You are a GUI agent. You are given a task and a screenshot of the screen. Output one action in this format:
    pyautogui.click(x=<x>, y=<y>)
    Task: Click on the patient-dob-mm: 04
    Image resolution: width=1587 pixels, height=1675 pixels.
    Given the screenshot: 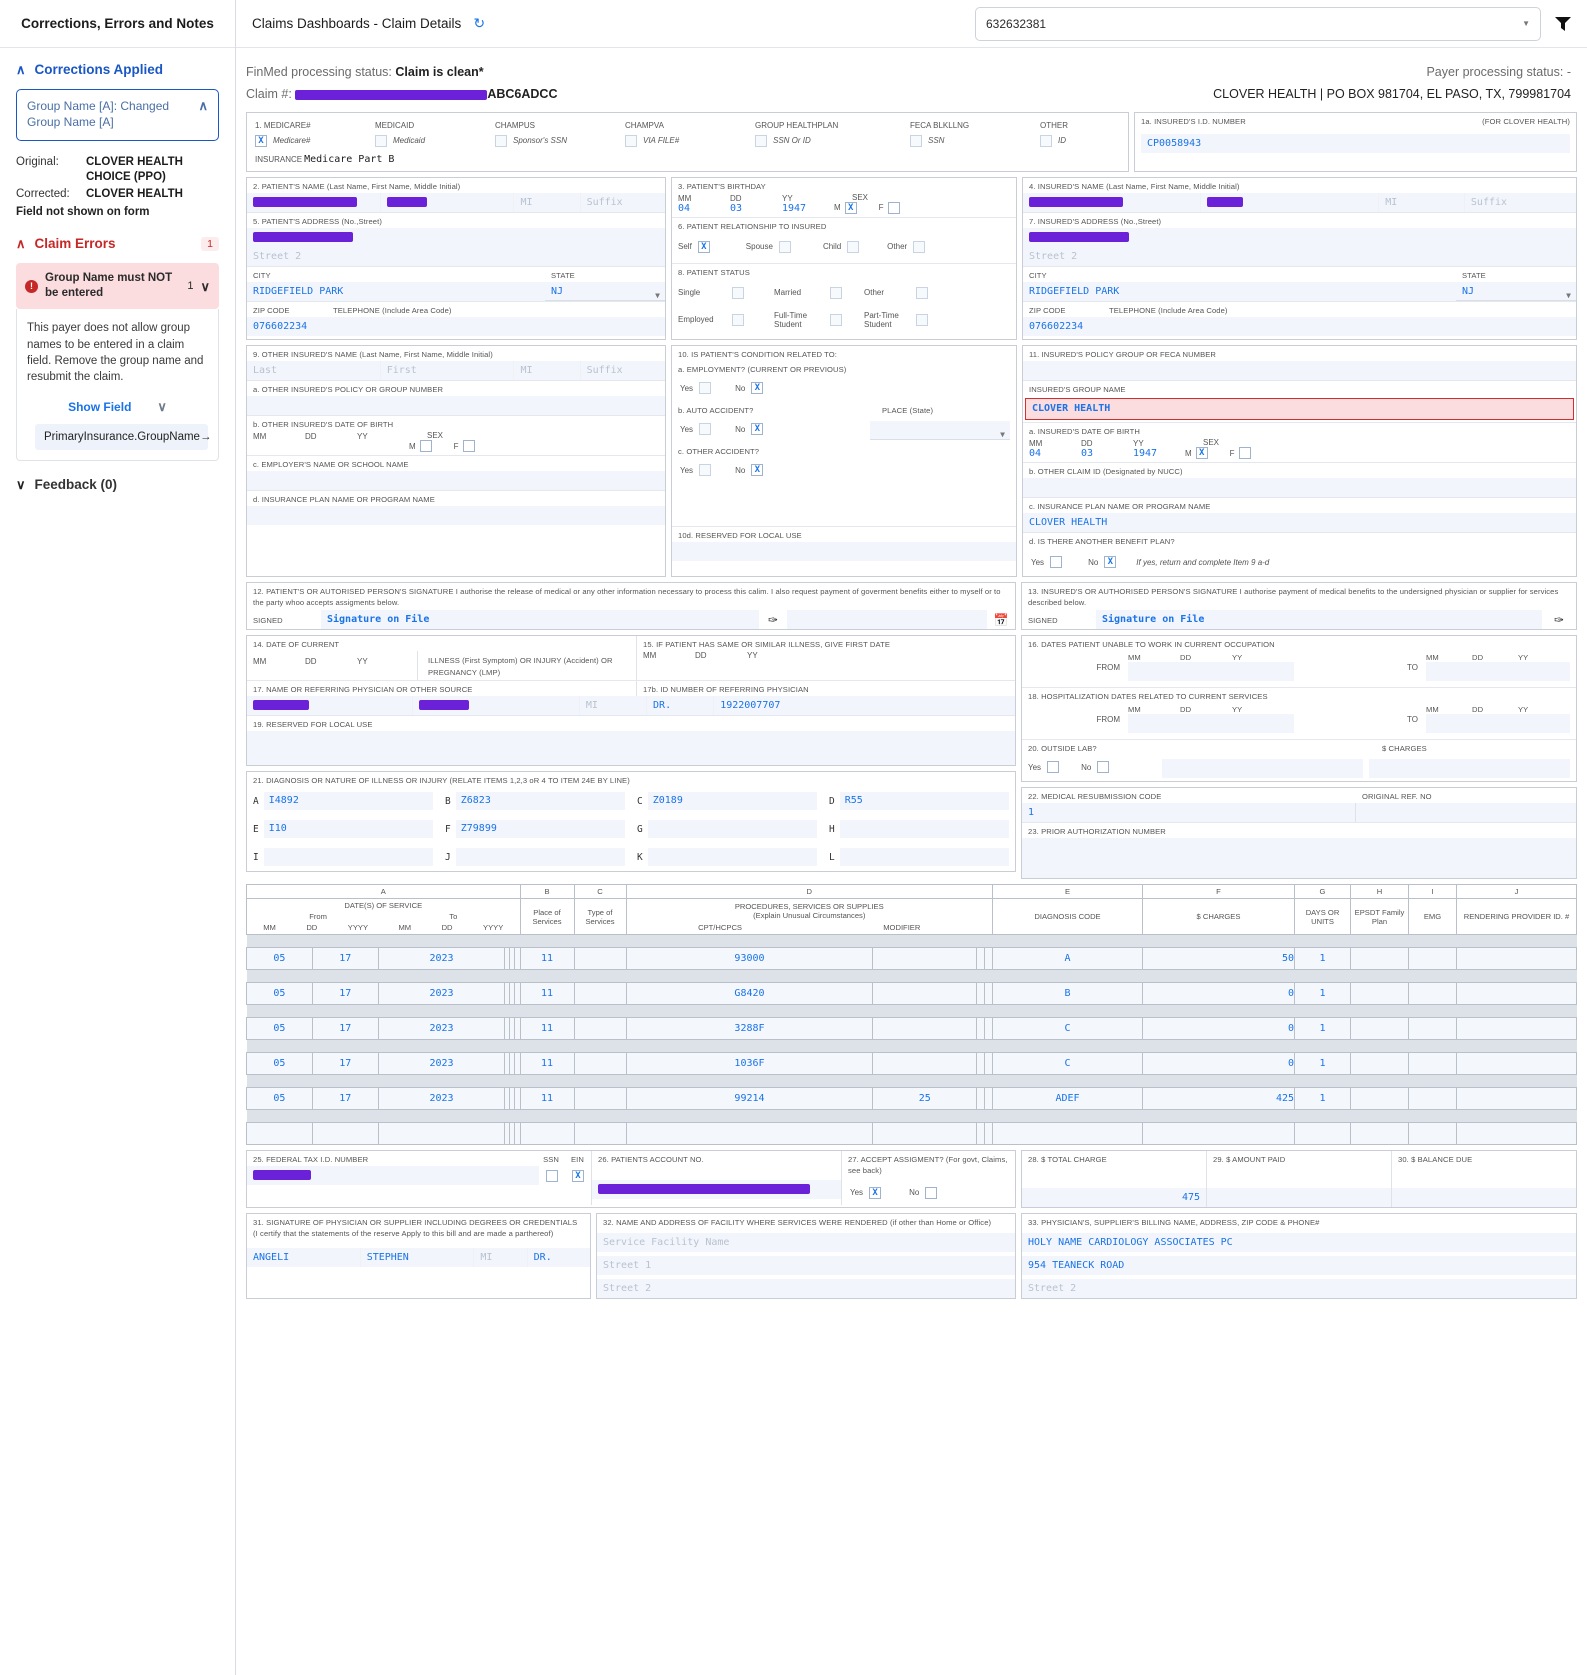 What is the action you would take?
    pyautogui.click(x=704, y=208)
    